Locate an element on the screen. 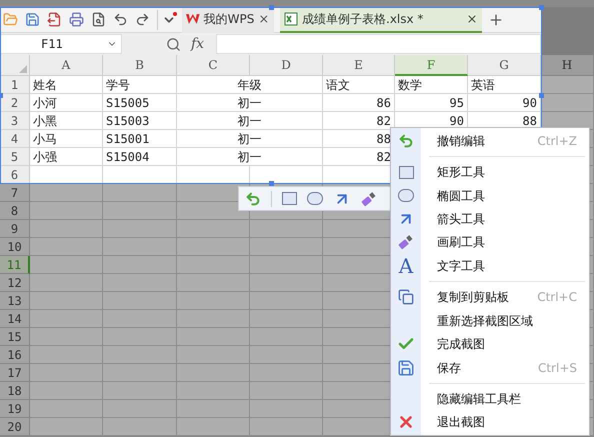 The height and width of the screenshot is (437, 594). row-header: 20 is located at coordinates (15, 427).